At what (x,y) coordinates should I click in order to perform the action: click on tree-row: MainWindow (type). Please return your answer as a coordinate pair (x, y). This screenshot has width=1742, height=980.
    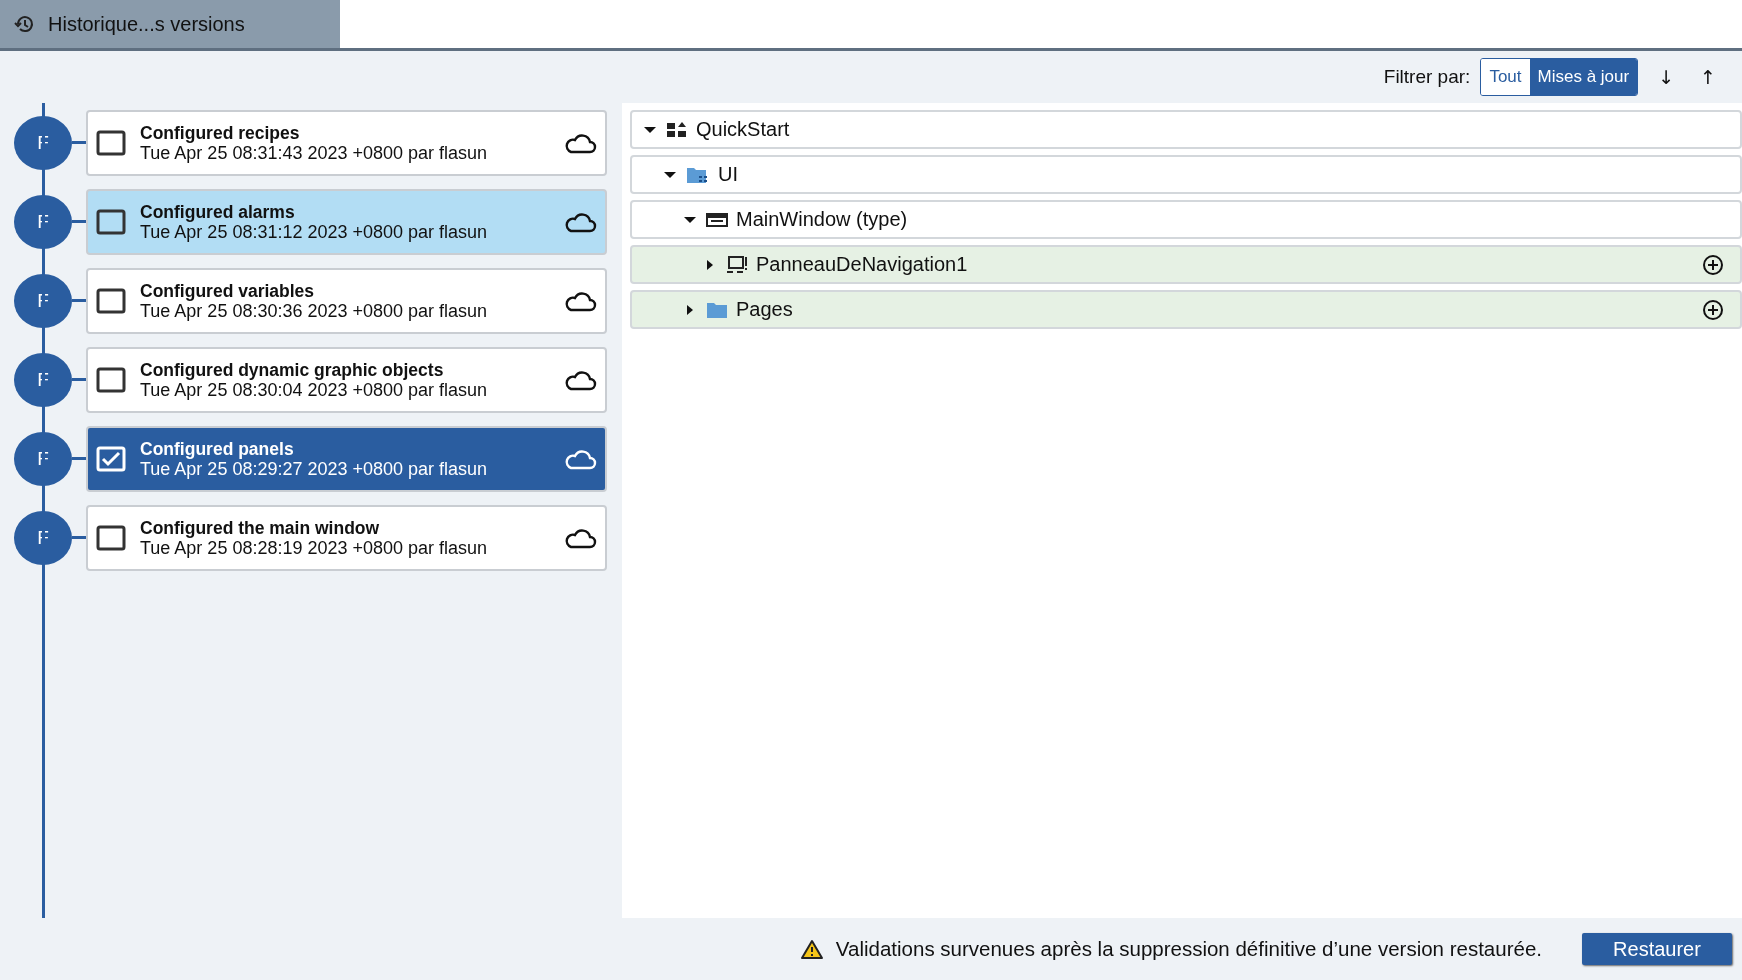
    Looking at the image, I should click on (1186, 219).